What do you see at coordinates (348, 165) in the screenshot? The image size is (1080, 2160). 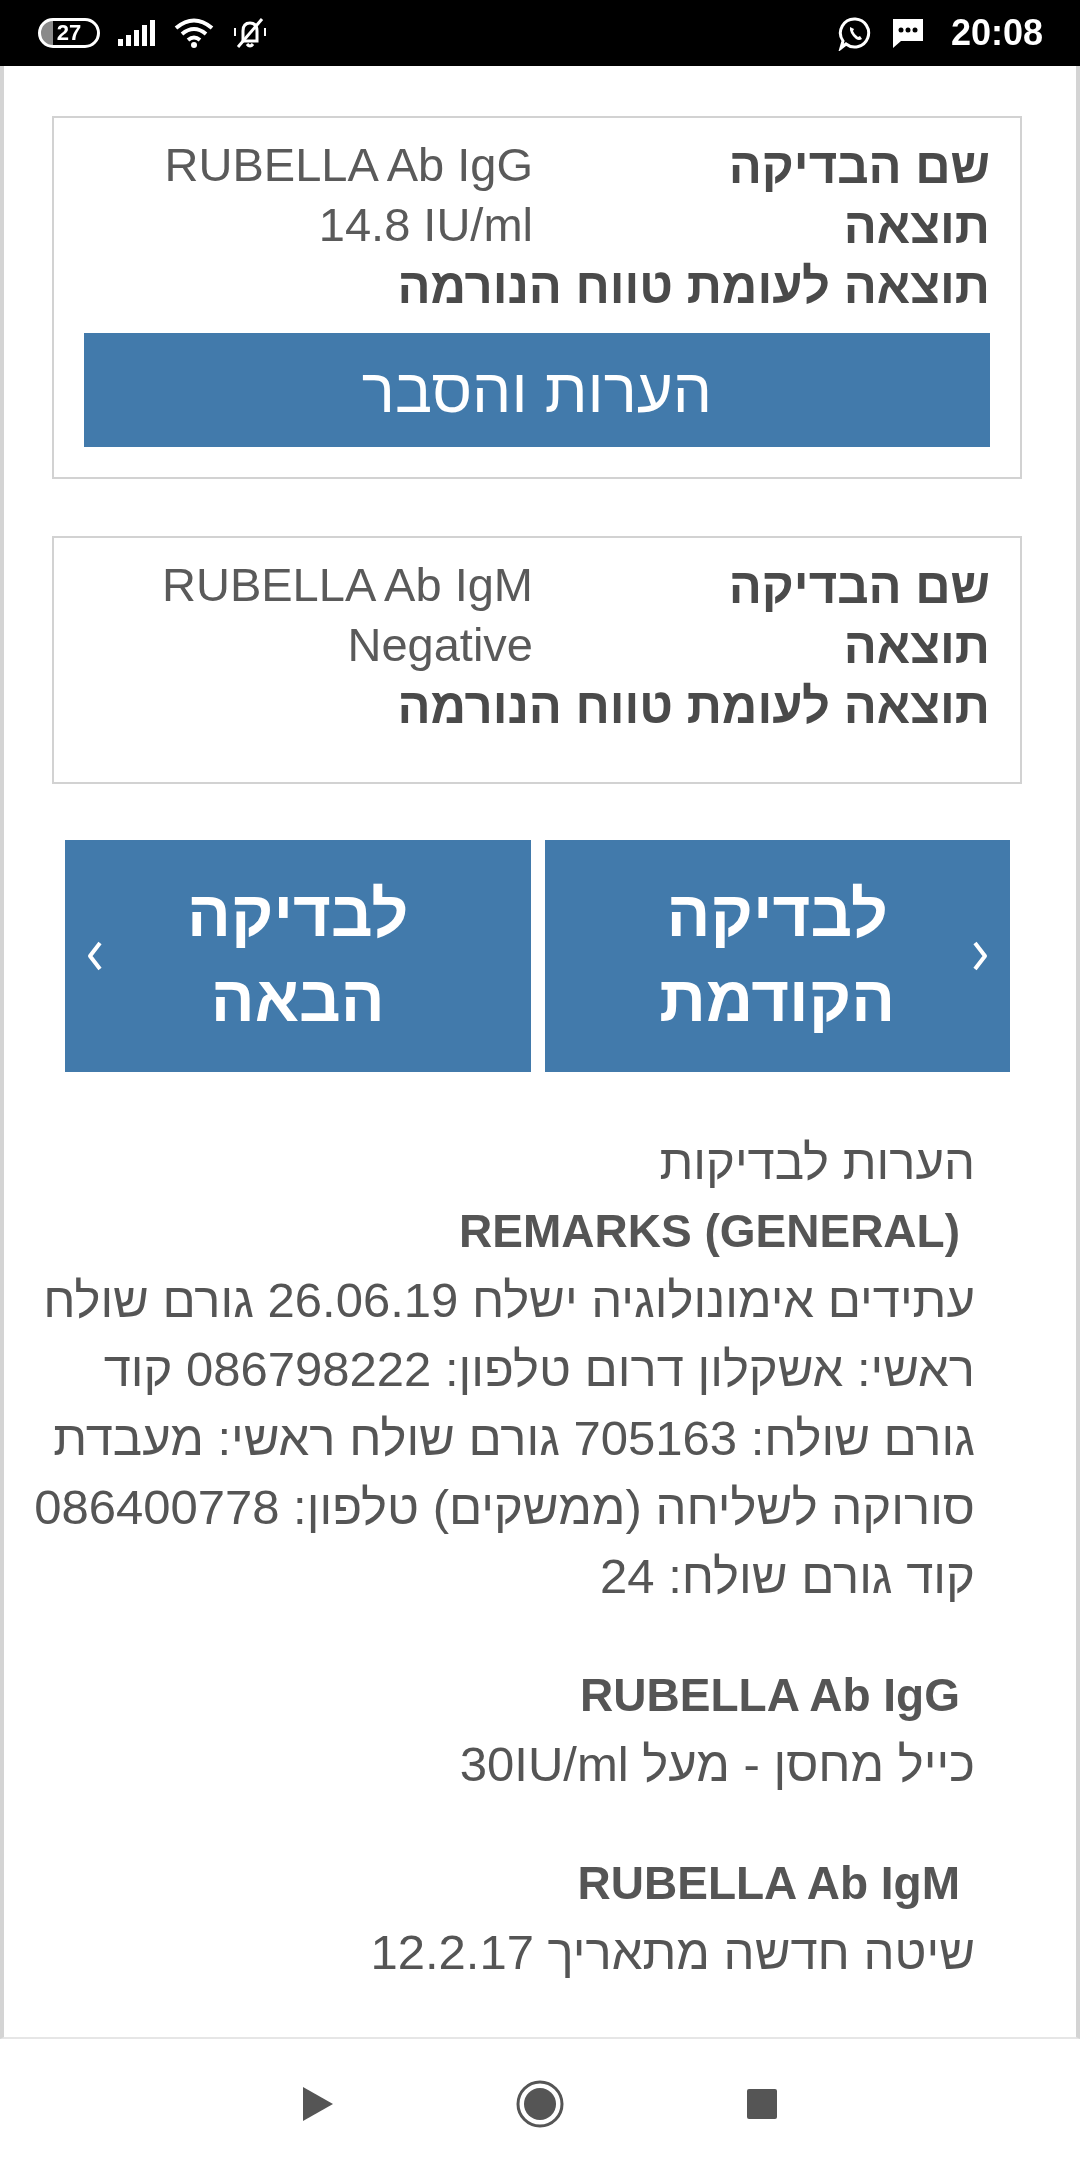 I see `field-value: RUBELLA Ab IgG` at bounding box center [348, 165].